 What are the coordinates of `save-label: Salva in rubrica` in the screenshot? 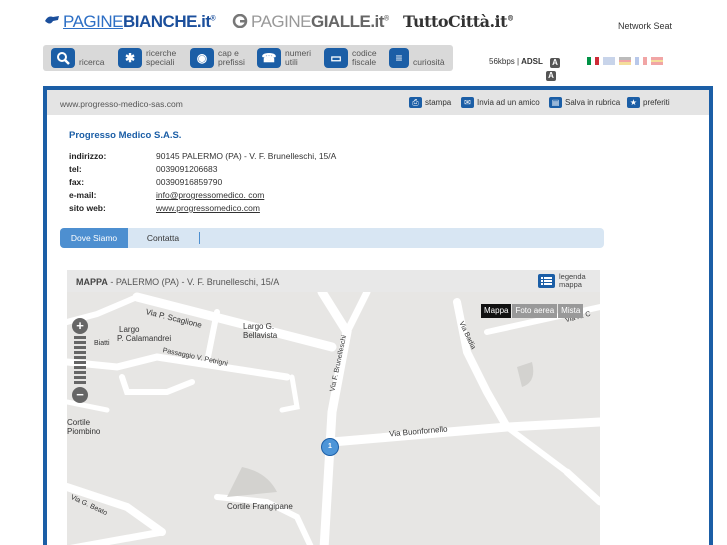 It's located at (593, 102).